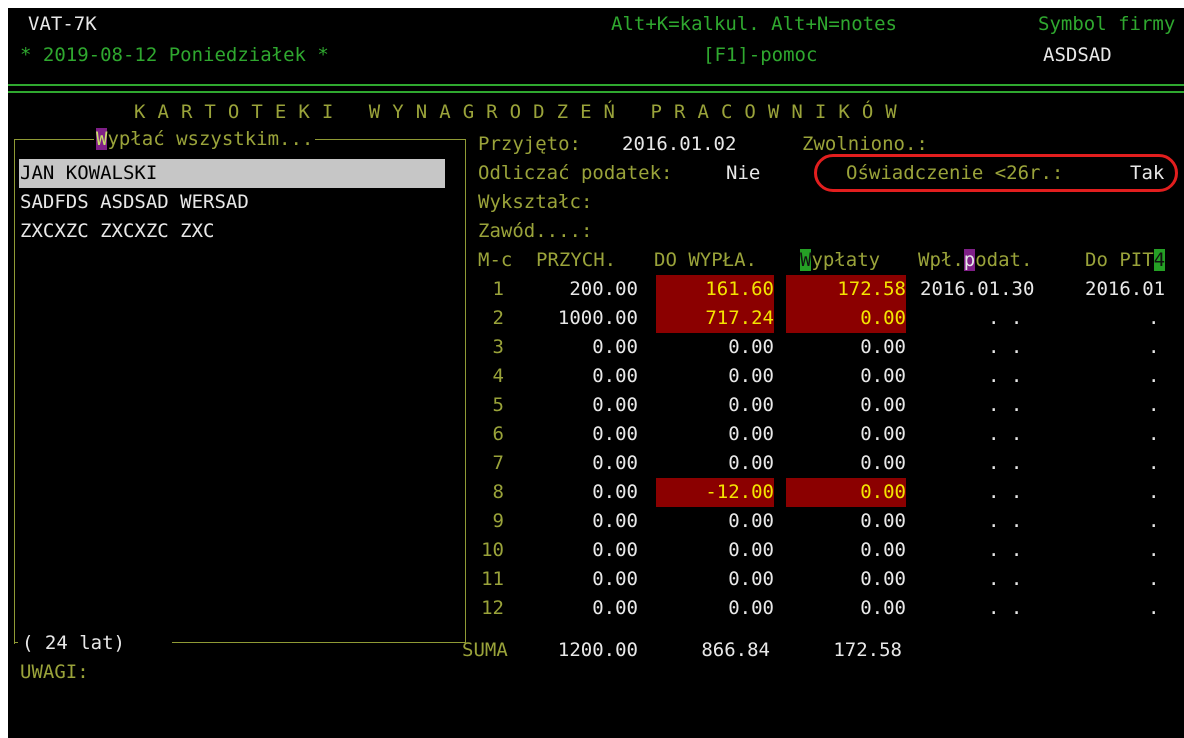  What do you see at coordinates (492, 579) in the screenshot?
I see `month-number: 11` at bounding box center [492, 579].